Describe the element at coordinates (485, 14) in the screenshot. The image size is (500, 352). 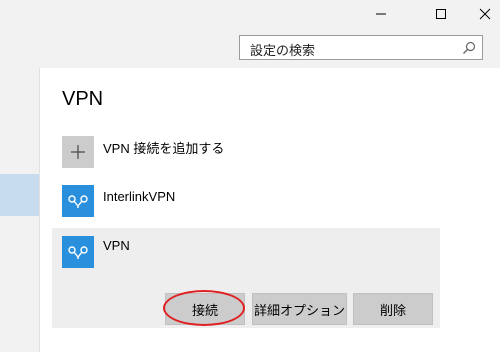
I see `close-icon` at that location.